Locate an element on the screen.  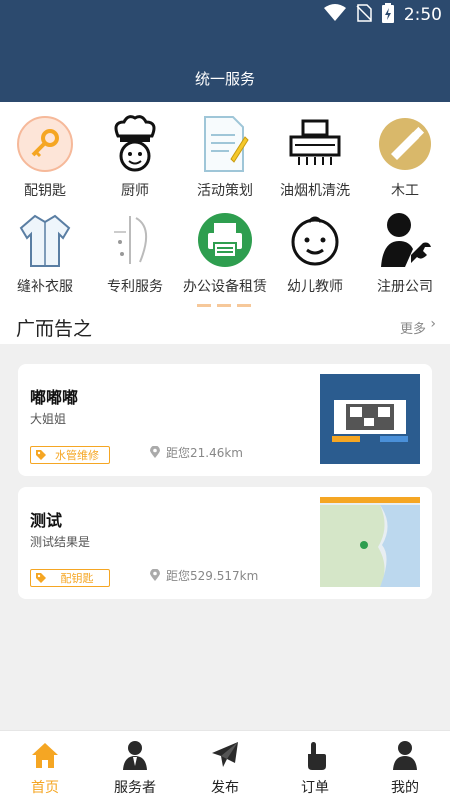
patent-icon is located at coordinates (135, 240).